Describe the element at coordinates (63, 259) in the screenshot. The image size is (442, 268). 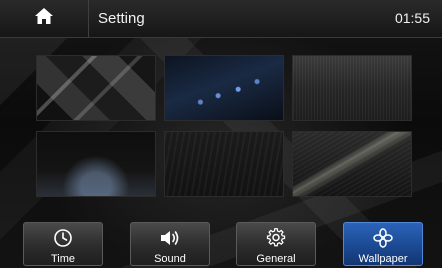
I see `time-tab-label: Time` at that location.